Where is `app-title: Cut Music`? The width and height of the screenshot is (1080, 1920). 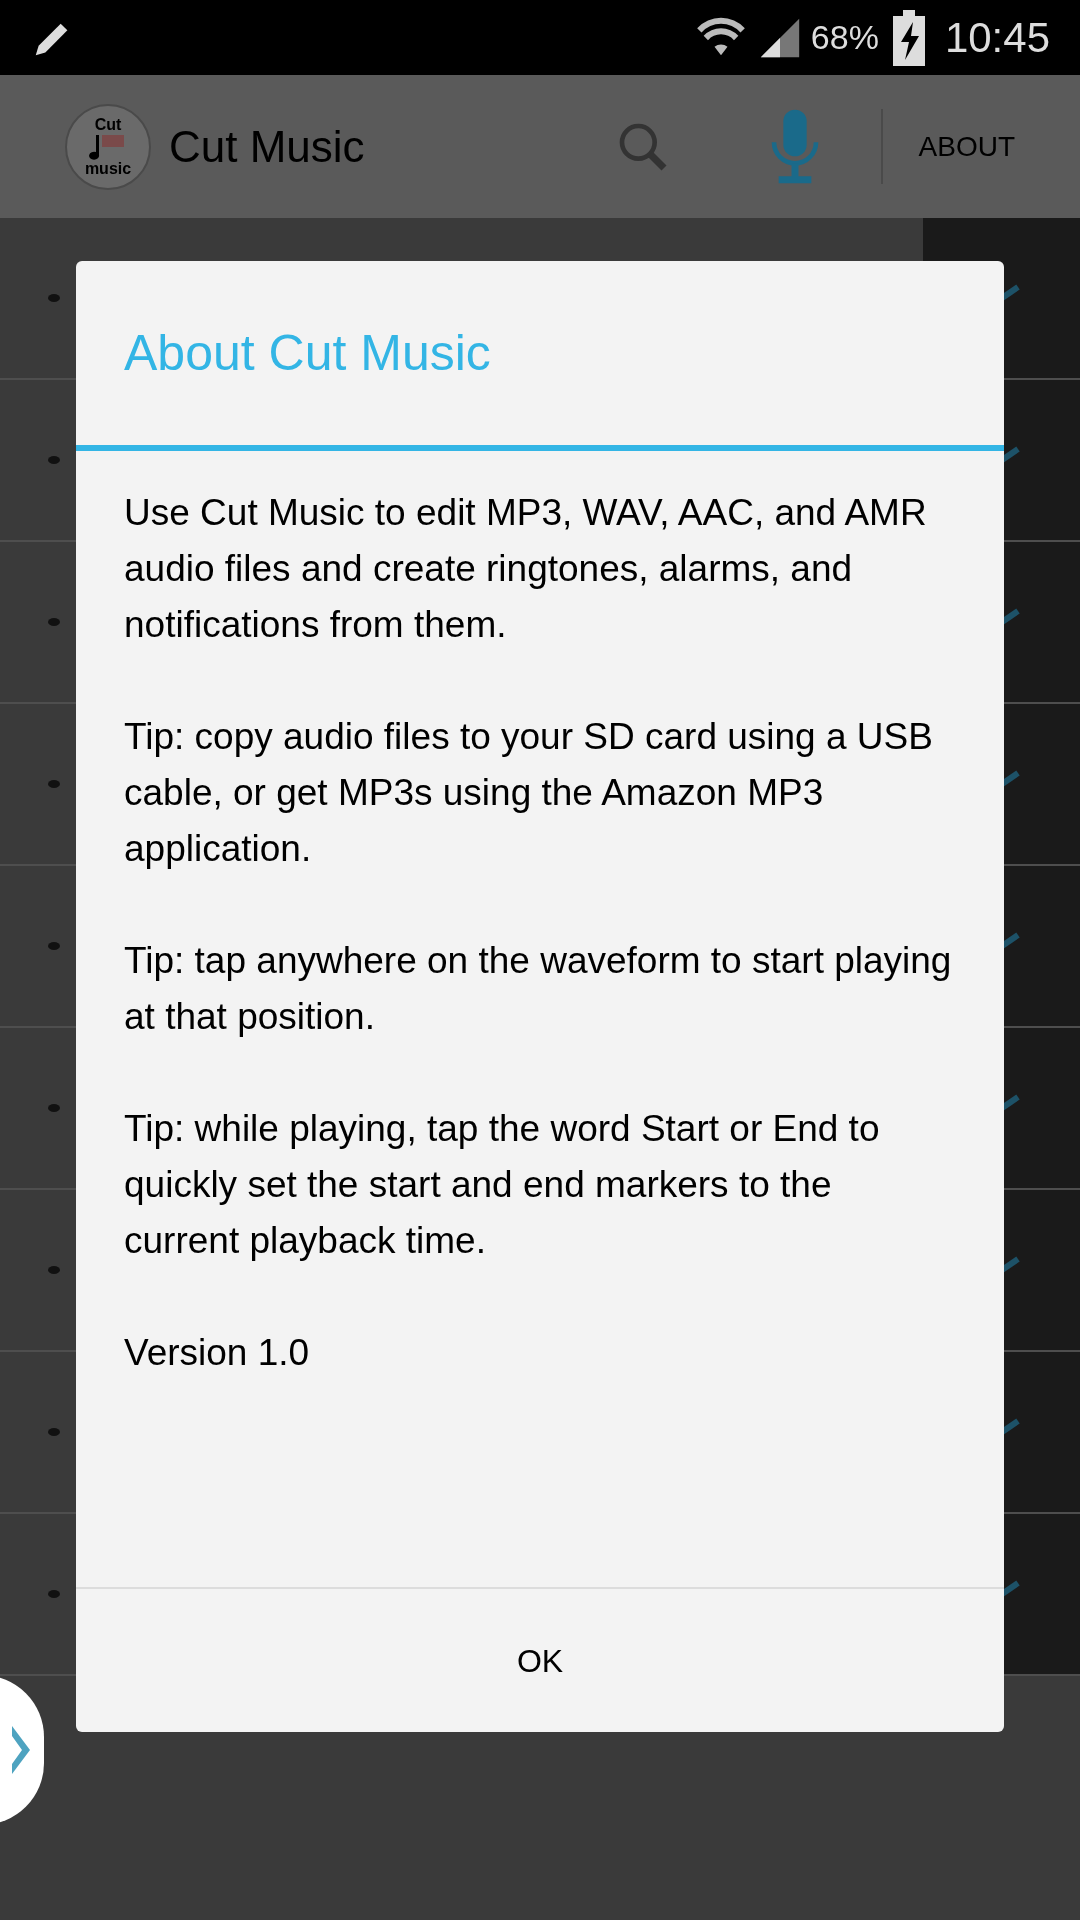
app-title: Cut Music is located at coordinates (267, 146).